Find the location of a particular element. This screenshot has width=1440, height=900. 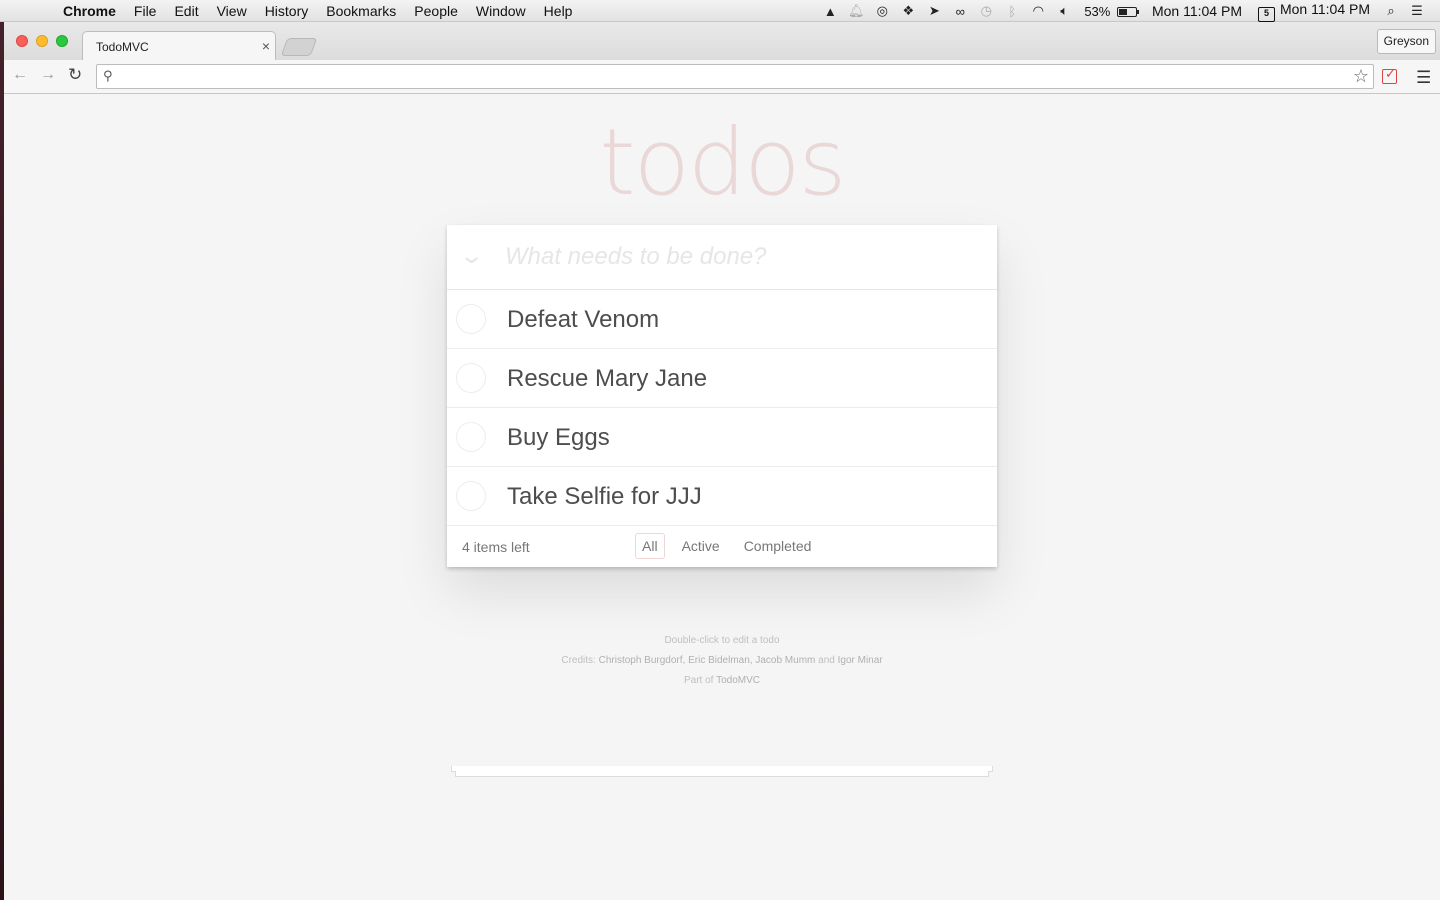

filter-tabs: All Active Completed is located at coordinates (726, 546).